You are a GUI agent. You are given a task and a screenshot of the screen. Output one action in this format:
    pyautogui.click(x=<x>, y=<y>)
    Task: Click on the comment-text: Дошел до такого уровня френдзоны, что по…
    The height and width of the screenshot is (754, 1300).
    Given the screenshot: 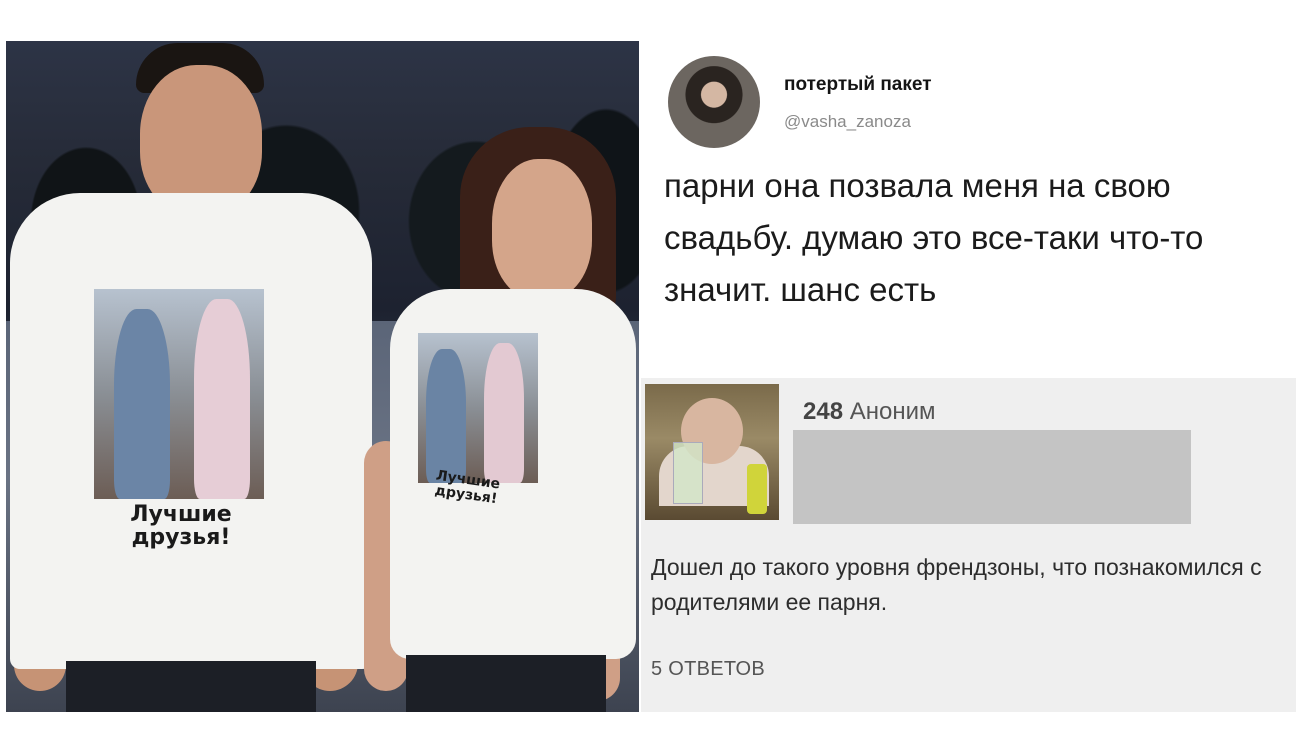 What is the action you would take?
    pyautogui.click(x=956, y=584)
    